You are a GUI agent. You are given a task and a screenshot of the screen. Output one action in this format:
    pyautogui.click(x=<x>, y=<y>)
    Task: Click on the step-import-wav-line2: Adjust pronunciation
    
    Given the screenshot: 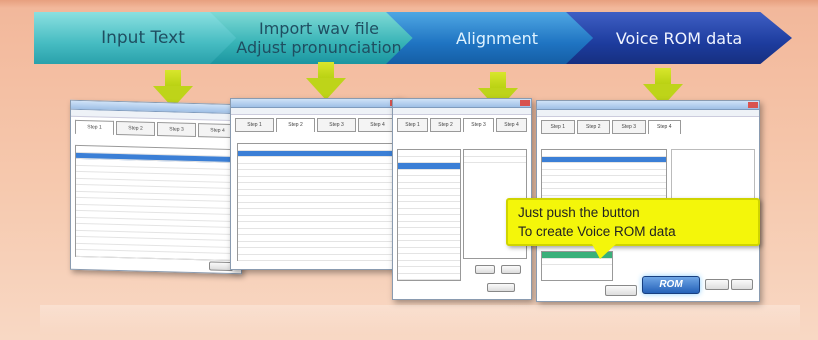 What is the action you would take?
    pyautogui.click(x=319, y=47)
    